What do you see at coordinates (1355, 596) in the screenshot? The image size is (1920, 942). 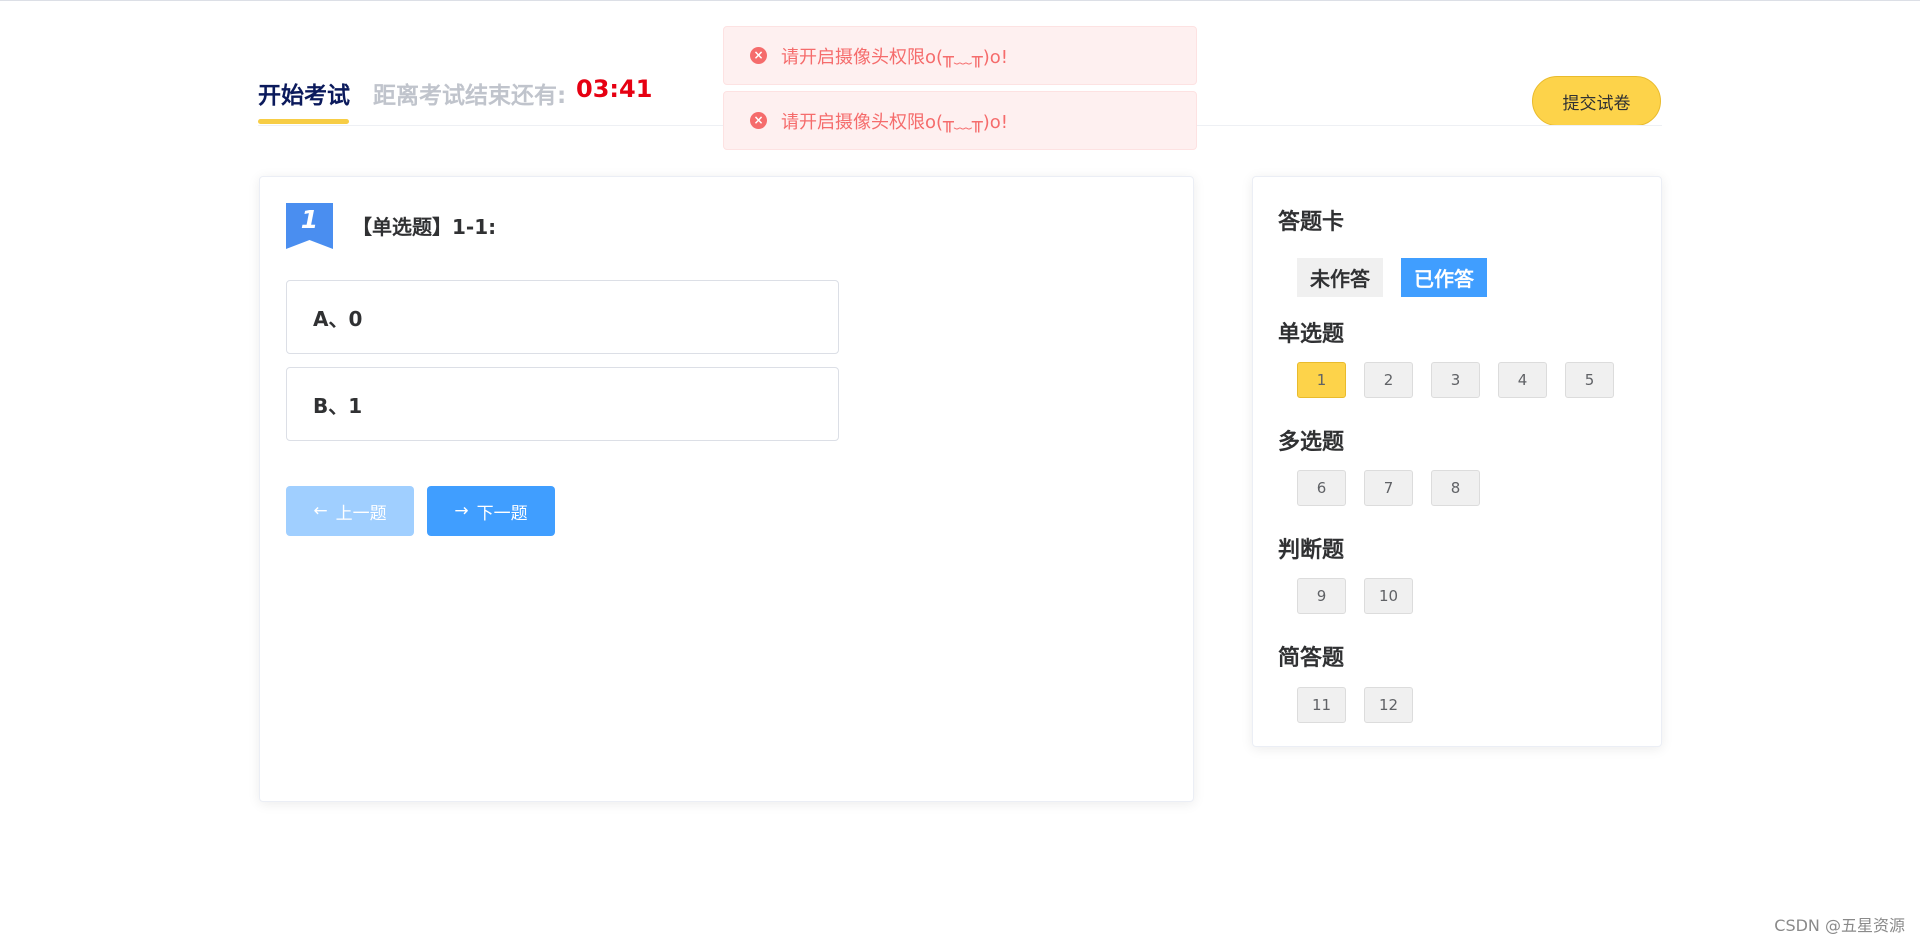 I see `true-false-number-list: 9 10` at bounding box center [1355, 596].